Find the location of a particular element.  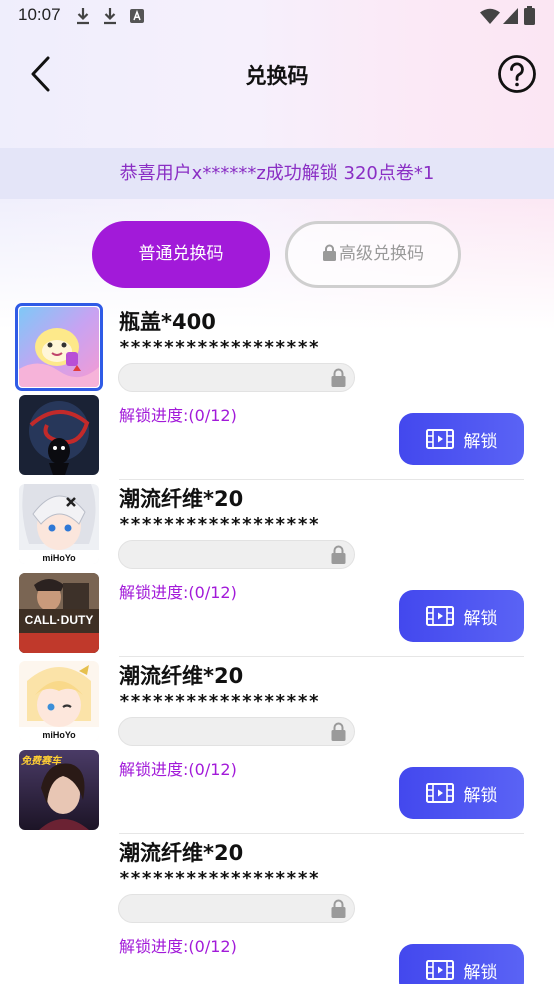

eggy-party-icon is located at coordinates (59, 347).